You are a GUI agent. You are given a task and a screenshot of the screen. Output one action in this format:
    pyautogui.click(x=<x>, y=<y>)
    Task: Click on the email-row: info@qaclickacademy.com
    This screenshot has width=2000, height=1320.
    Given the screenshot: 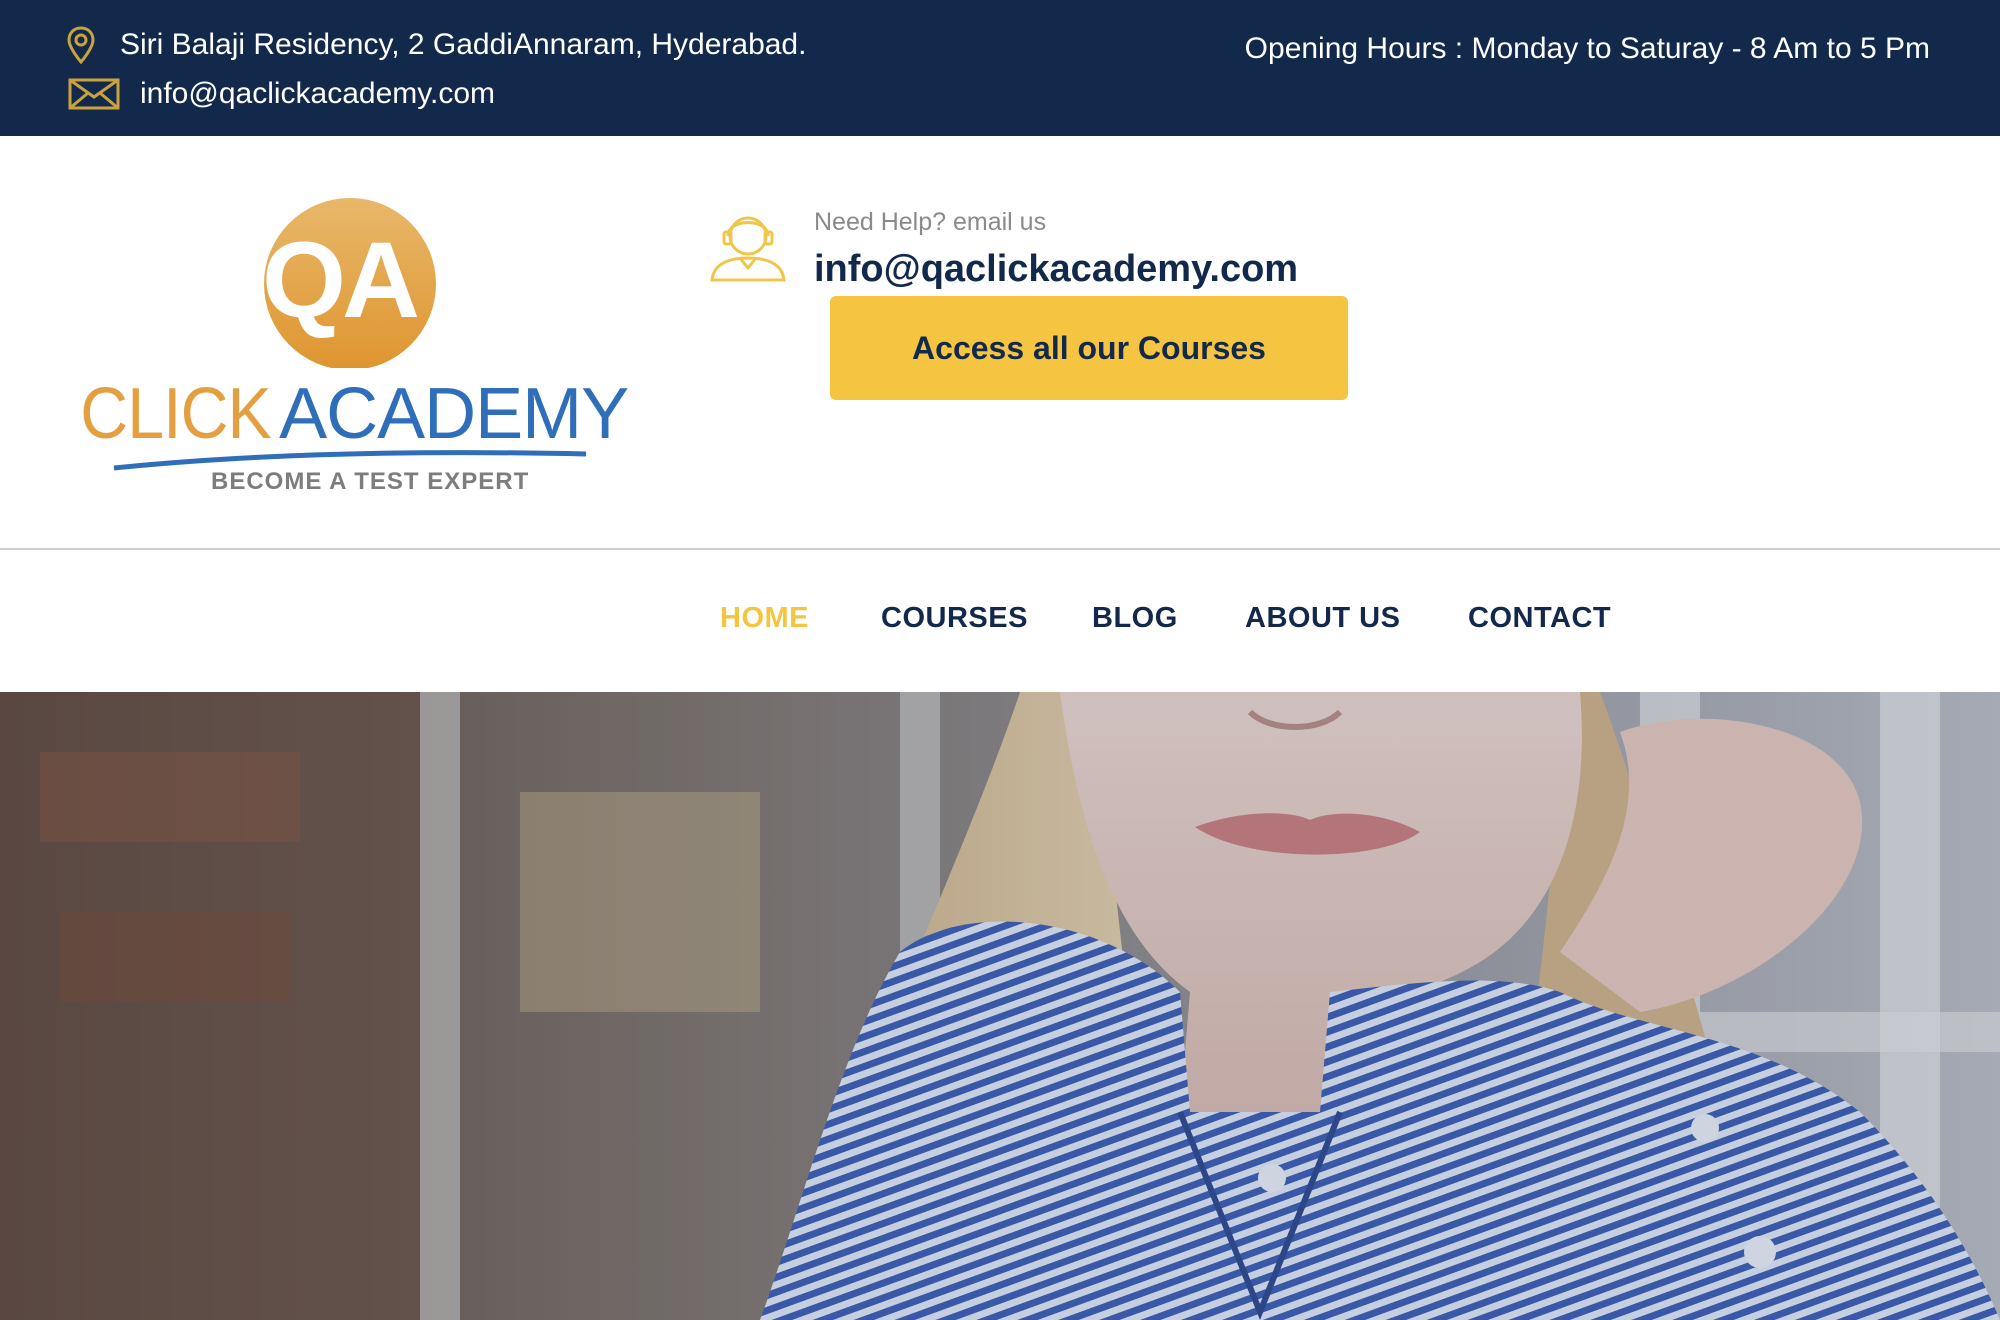 What is the action you would take?
    pyautogui.click(x=281, y=94)
    